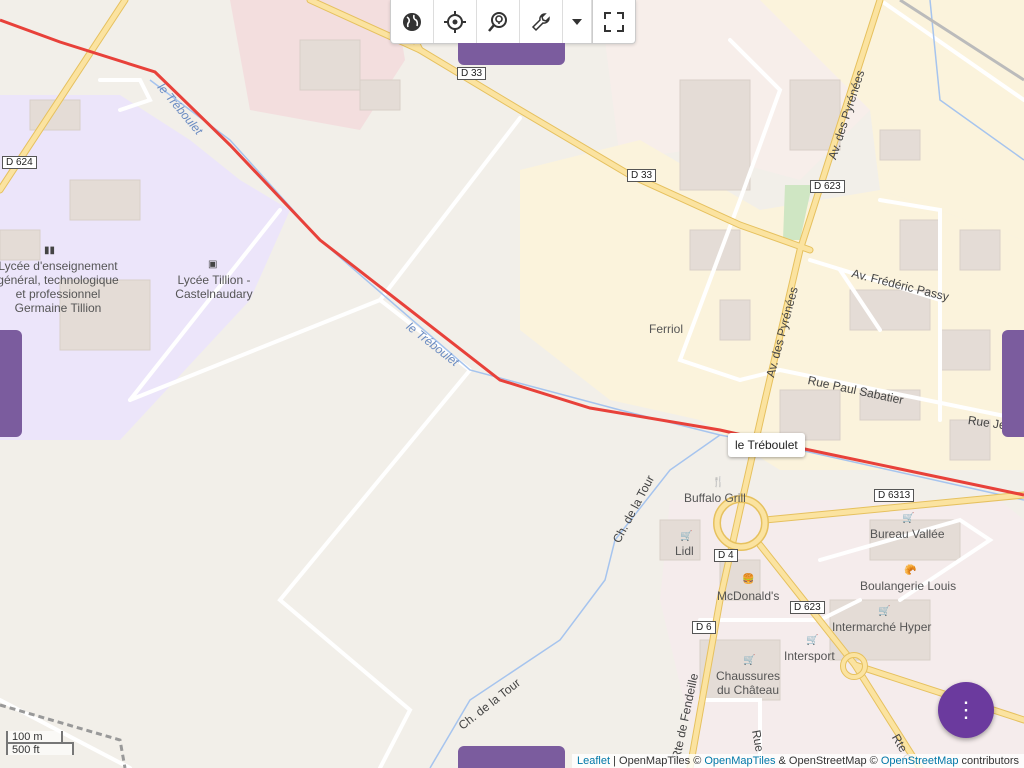 The height and width of the screenshot is (768, 1024). I want to click on restaurant-icon: 🍴, so click(718, 482).